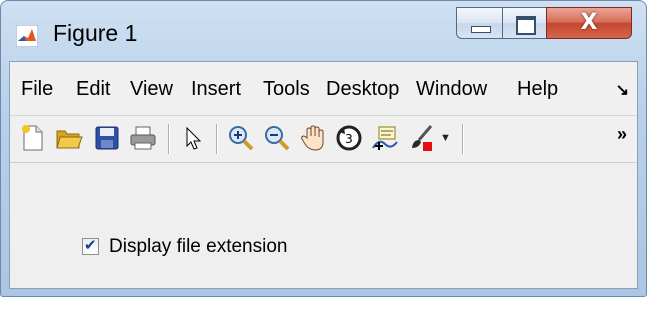  I want to click on menu-edit: Edit, so click(93, 89).